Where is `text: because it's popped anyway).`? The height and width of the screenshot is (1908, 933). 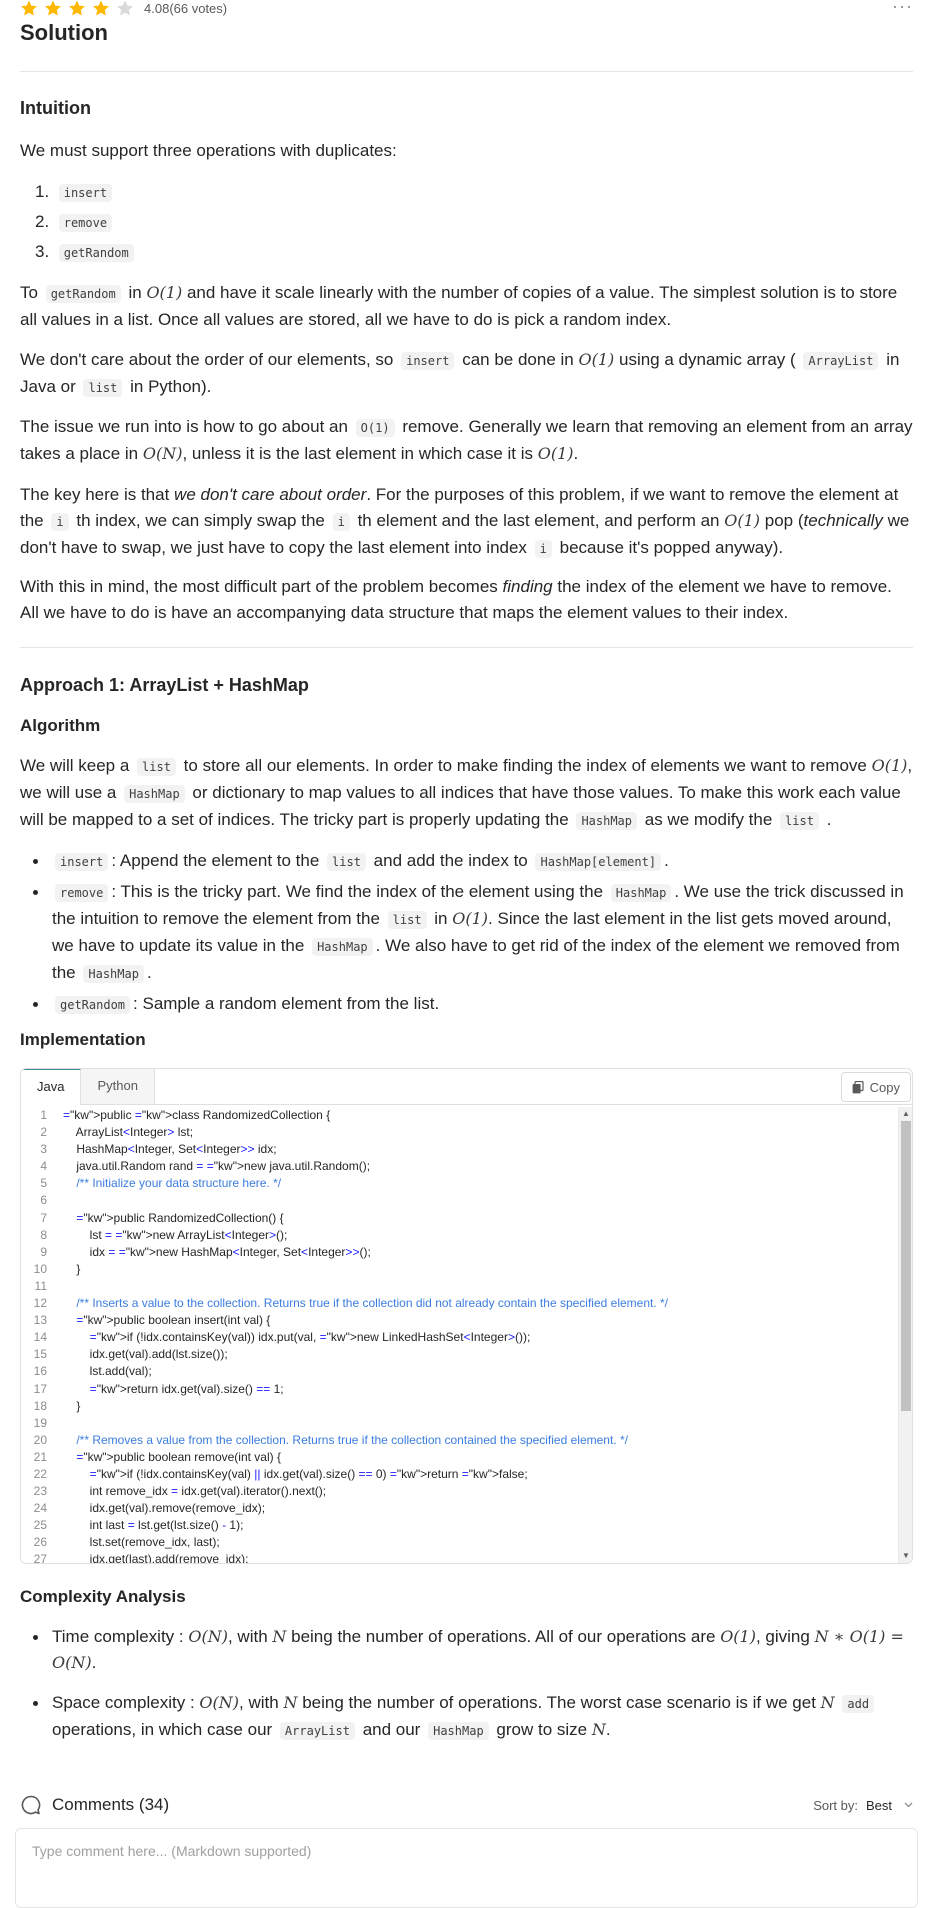
text: because it's popped anyway). is located at coordinates (671, 547).